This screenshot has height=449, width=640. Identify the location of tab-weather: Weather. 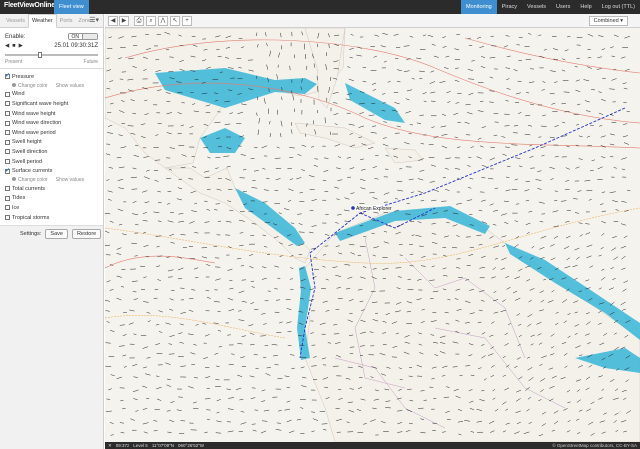
(42, 21).